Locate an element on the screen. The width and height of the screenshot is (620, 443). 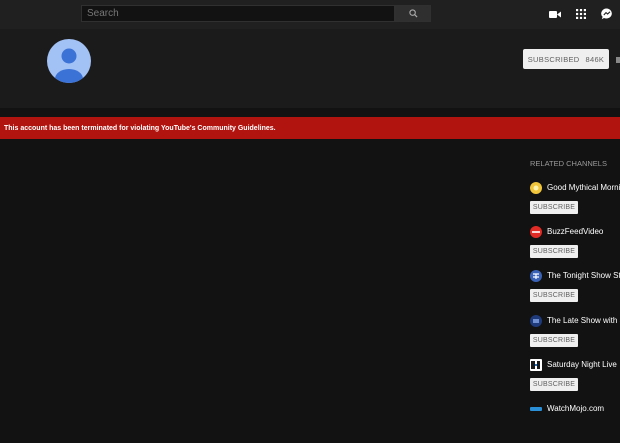
related-channel-item: WatchMojo.com is located at coordinates (575, 423).